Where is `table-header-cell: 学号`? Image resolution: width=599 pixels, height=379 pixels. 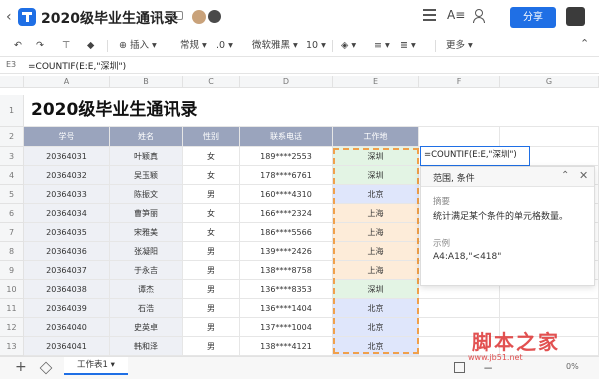 table-header-cell: 学号 is located at coordinates (67, 137).